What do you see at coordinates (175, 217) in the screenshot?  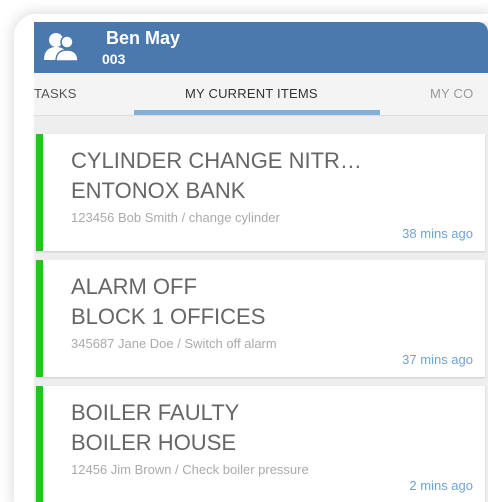 I see `item-detail: 123456 Bob Smith / change cylinder` at bounding box center [175, 217].